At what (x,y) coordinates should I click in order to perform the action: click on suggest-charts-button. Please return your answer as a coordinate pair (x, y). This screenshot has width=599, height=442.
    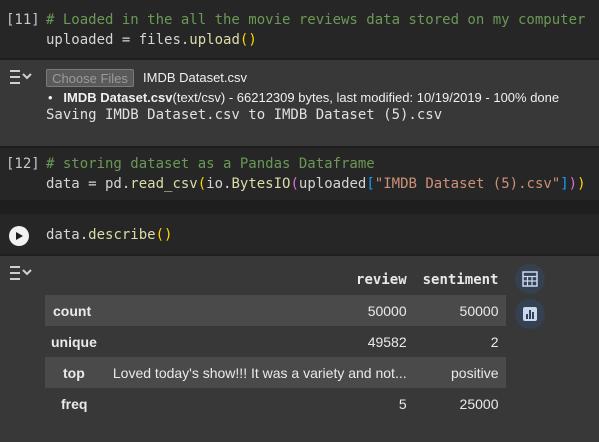
    Looking at the image, I should click on (530, 314).